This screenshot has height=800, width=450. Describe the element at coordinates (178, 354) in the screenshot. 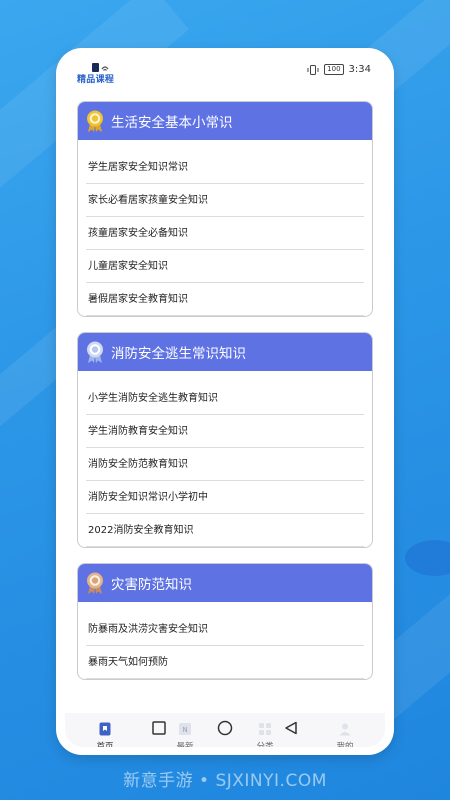

I see `section-title: 消防安全逃生常识知识` at that location.